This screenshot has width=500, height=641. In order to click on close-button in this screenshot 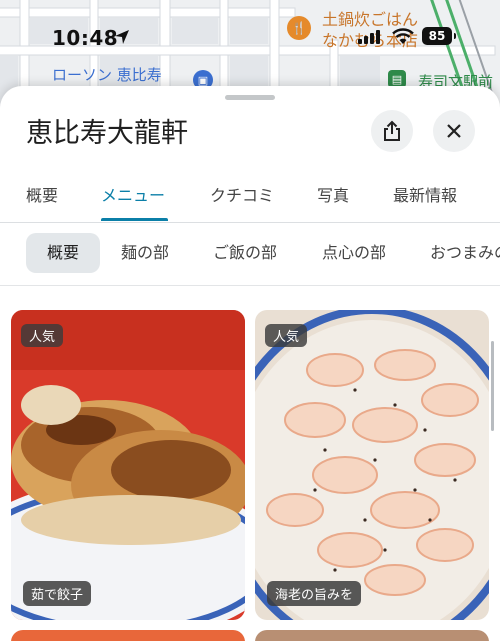, I will do `click(454, 131)`.